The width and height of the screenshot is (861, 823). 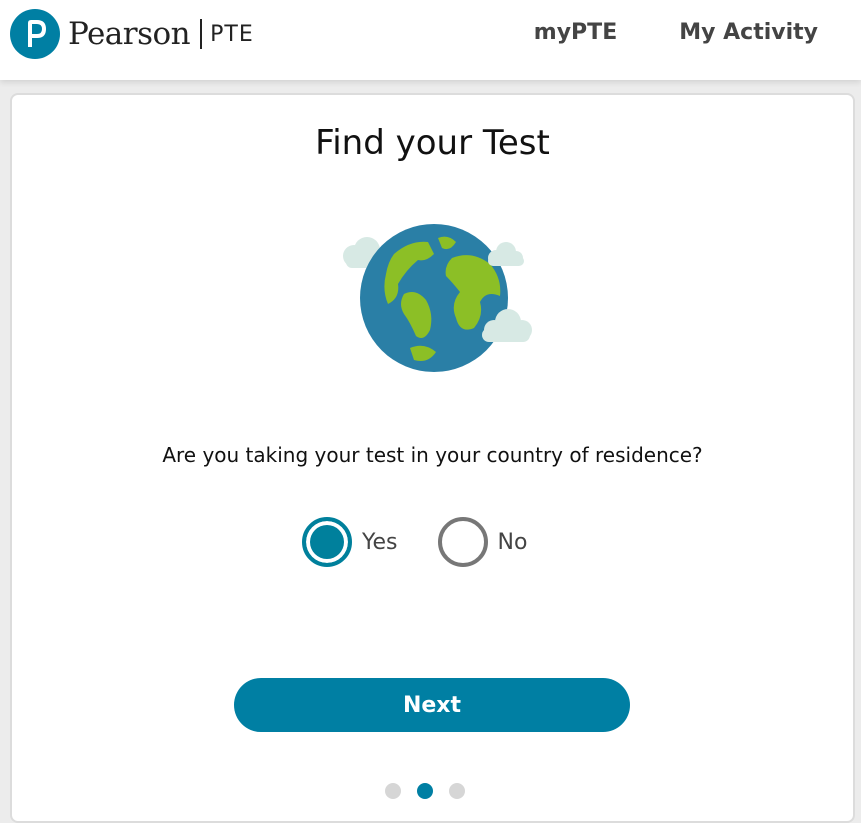 I want to click on residence-radio-group: Yes No, so click(x=432, y=542).